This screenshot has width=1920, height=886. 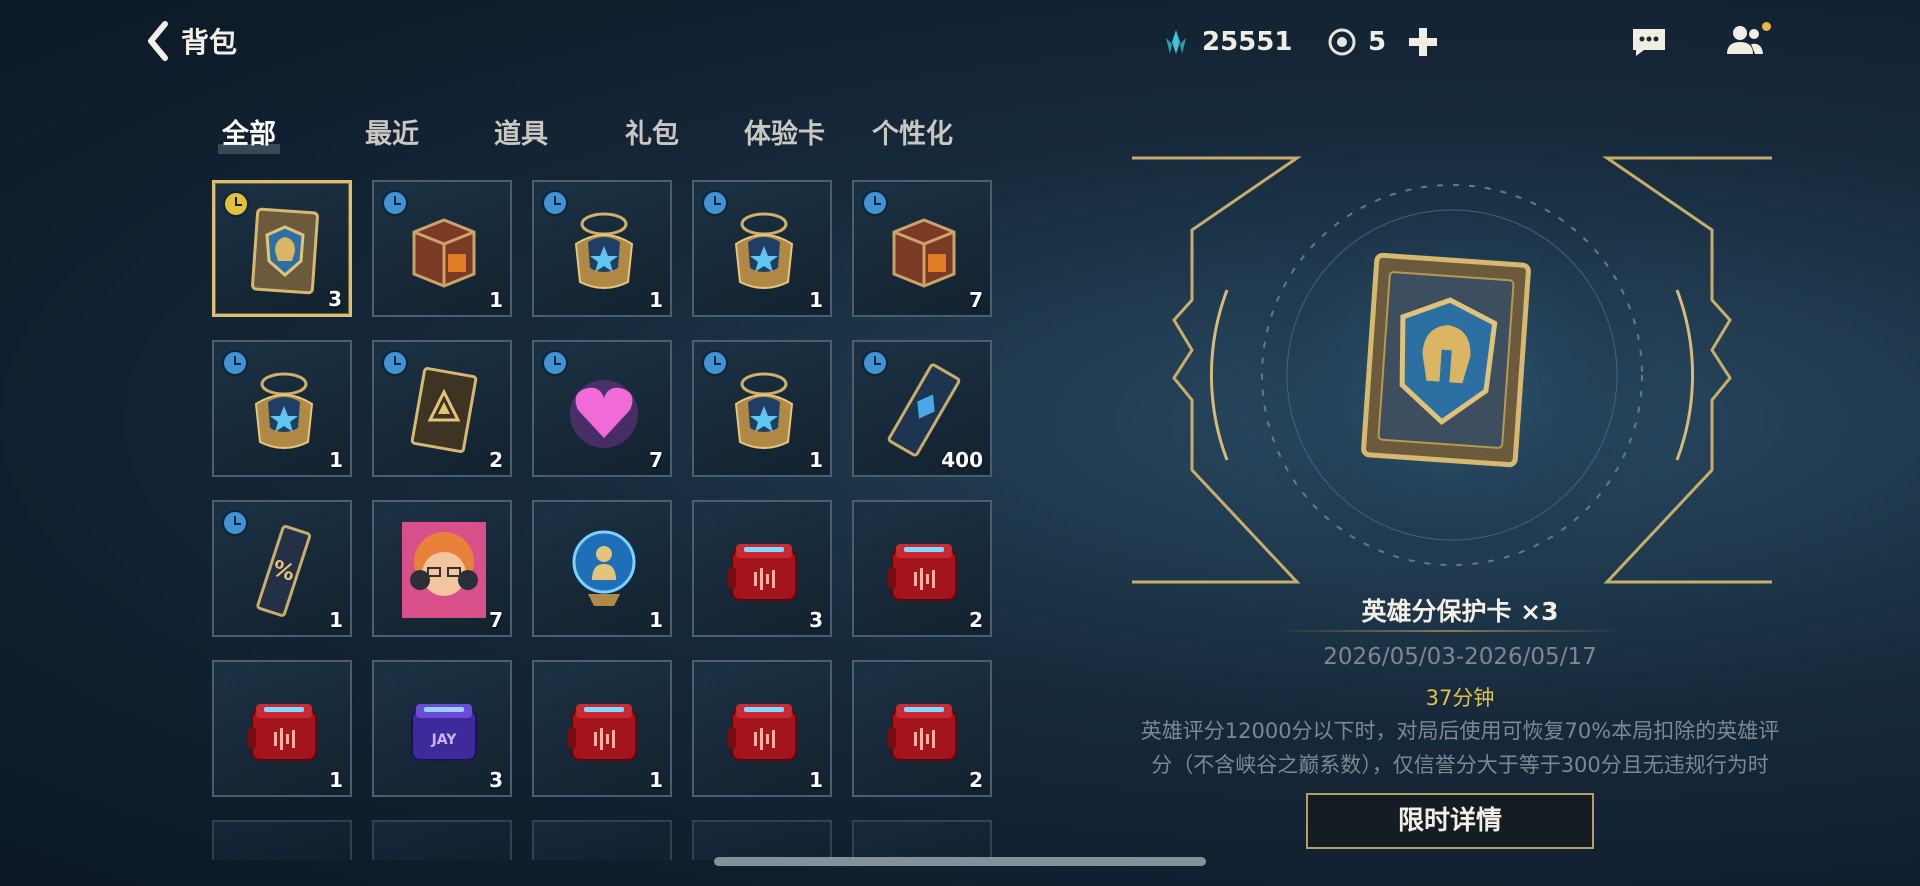 I want to click on item-time-remaining: 37分钟, so click(x=1460, y=698).